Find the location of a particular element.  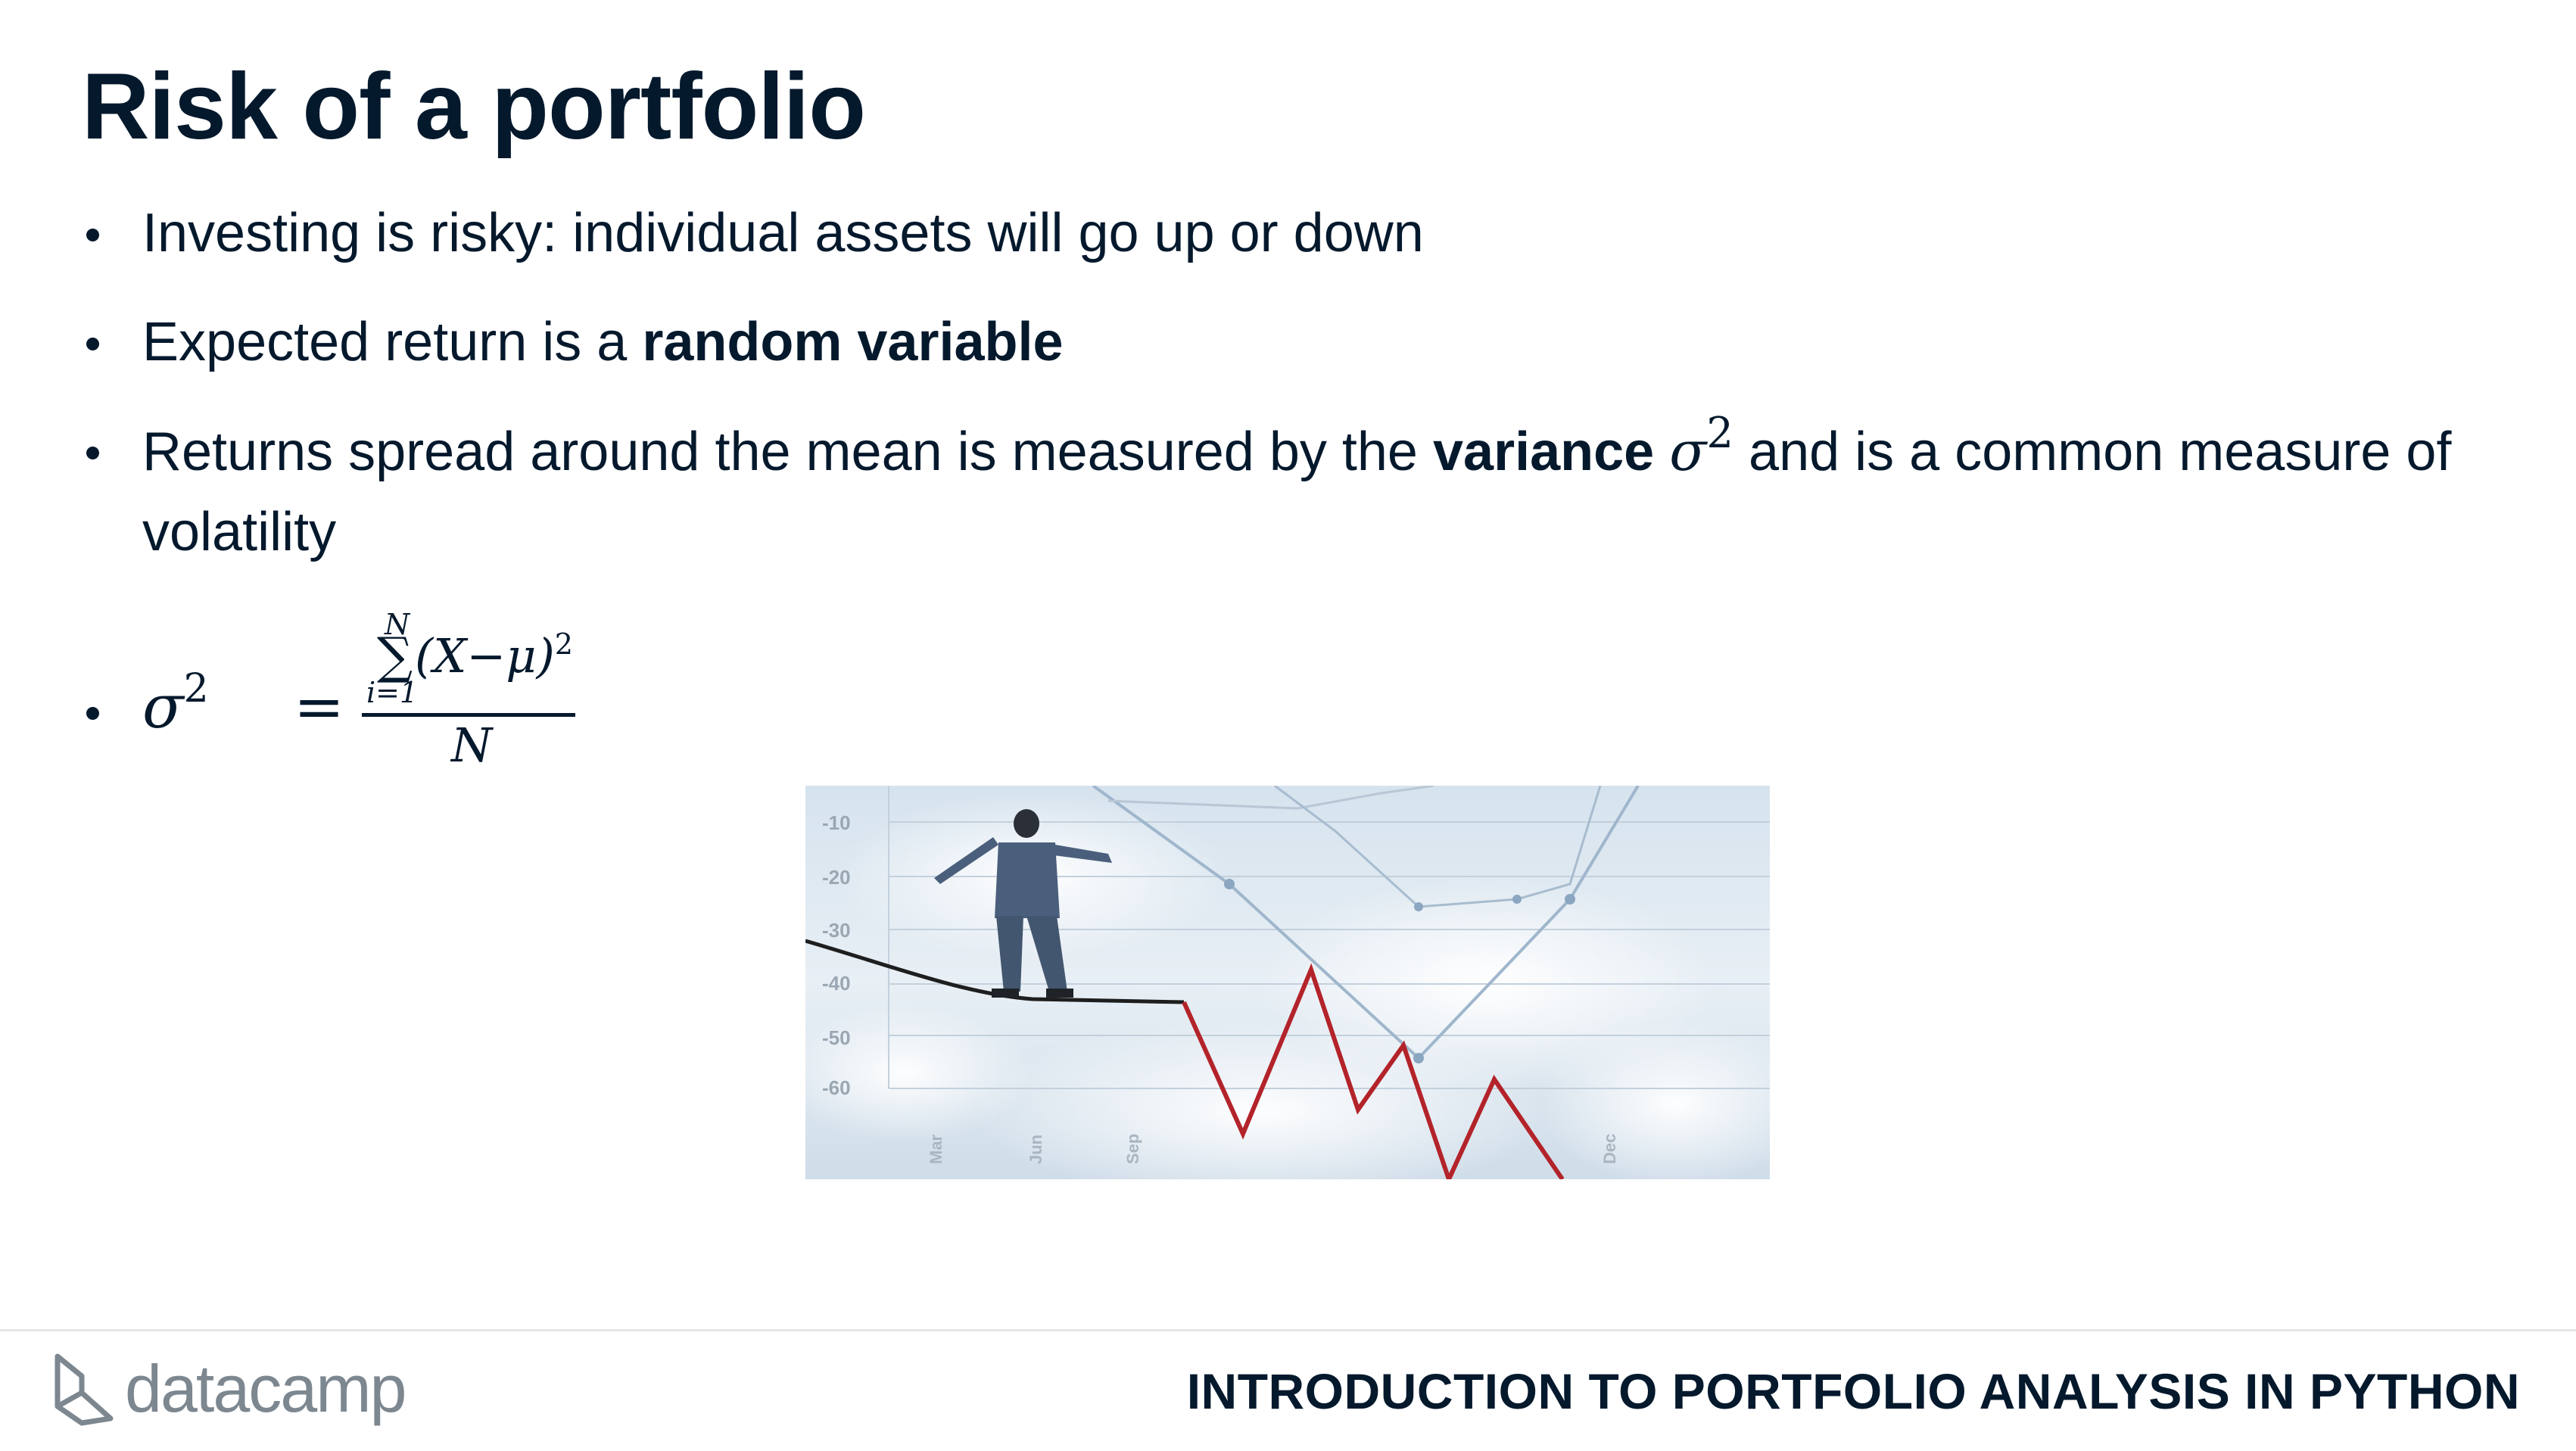

y-tick-label: -20 is located at coordinates (836, 878).